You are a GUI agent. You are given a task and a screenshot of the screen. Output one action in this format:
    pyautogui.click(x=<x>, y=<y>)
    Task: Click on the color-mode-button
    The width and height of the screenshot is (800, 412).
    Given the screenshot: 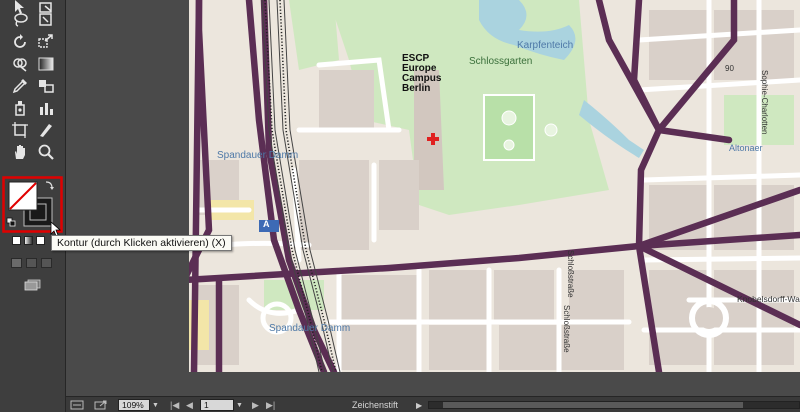 What is the action you would take?
    pyautogui.click(x=16, y=240)
    